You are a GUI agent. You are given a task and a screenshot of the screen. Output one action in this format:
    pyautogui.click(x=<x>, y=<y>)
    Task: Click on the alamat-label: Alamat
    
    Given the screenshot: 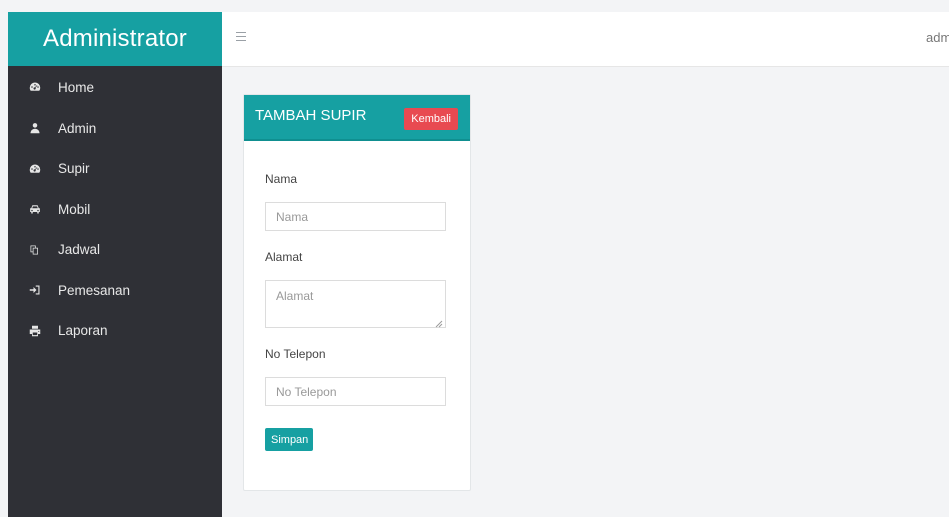 What is the action you would take?
    pyautogui.click(x=284, y=257)
    